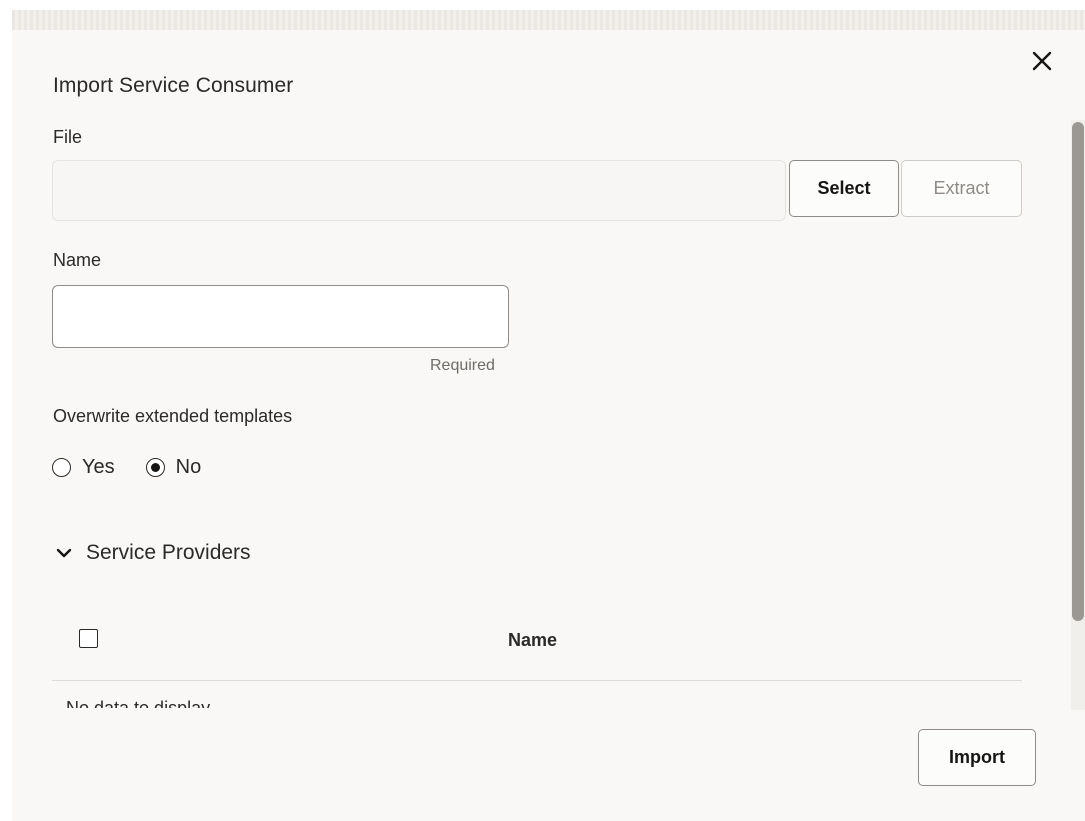 This screenshot has width=1085, height=821. Describe the element at coordinates (98, 467) in the screenshot. I see `radio-yes-label: Yes` at that location.